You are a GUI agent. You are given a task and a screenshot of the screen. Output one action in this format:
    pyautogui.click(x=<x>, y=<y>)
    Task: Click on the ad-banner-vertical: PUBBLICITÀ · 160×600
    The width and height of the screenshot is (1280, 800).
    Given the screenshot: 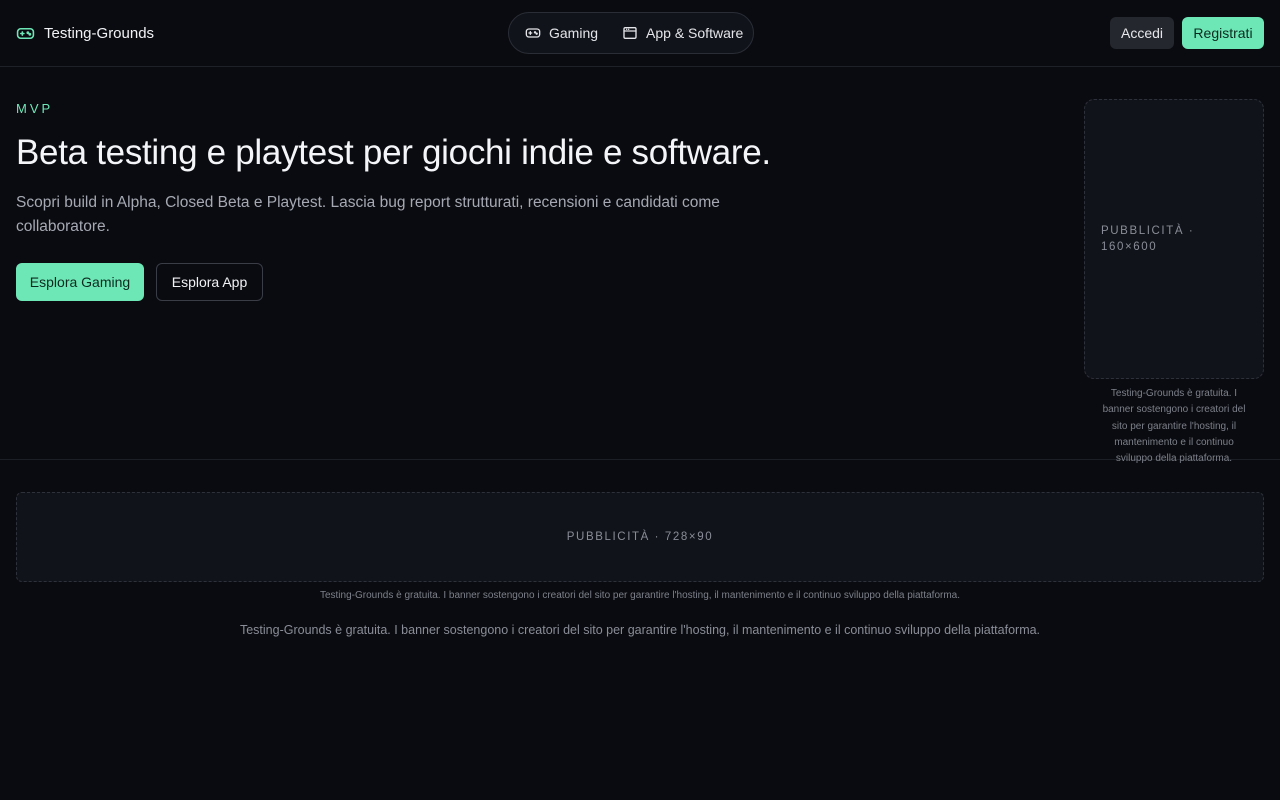 What is the action you would take?
    pyautogui.click(x=1174, y=239)
    